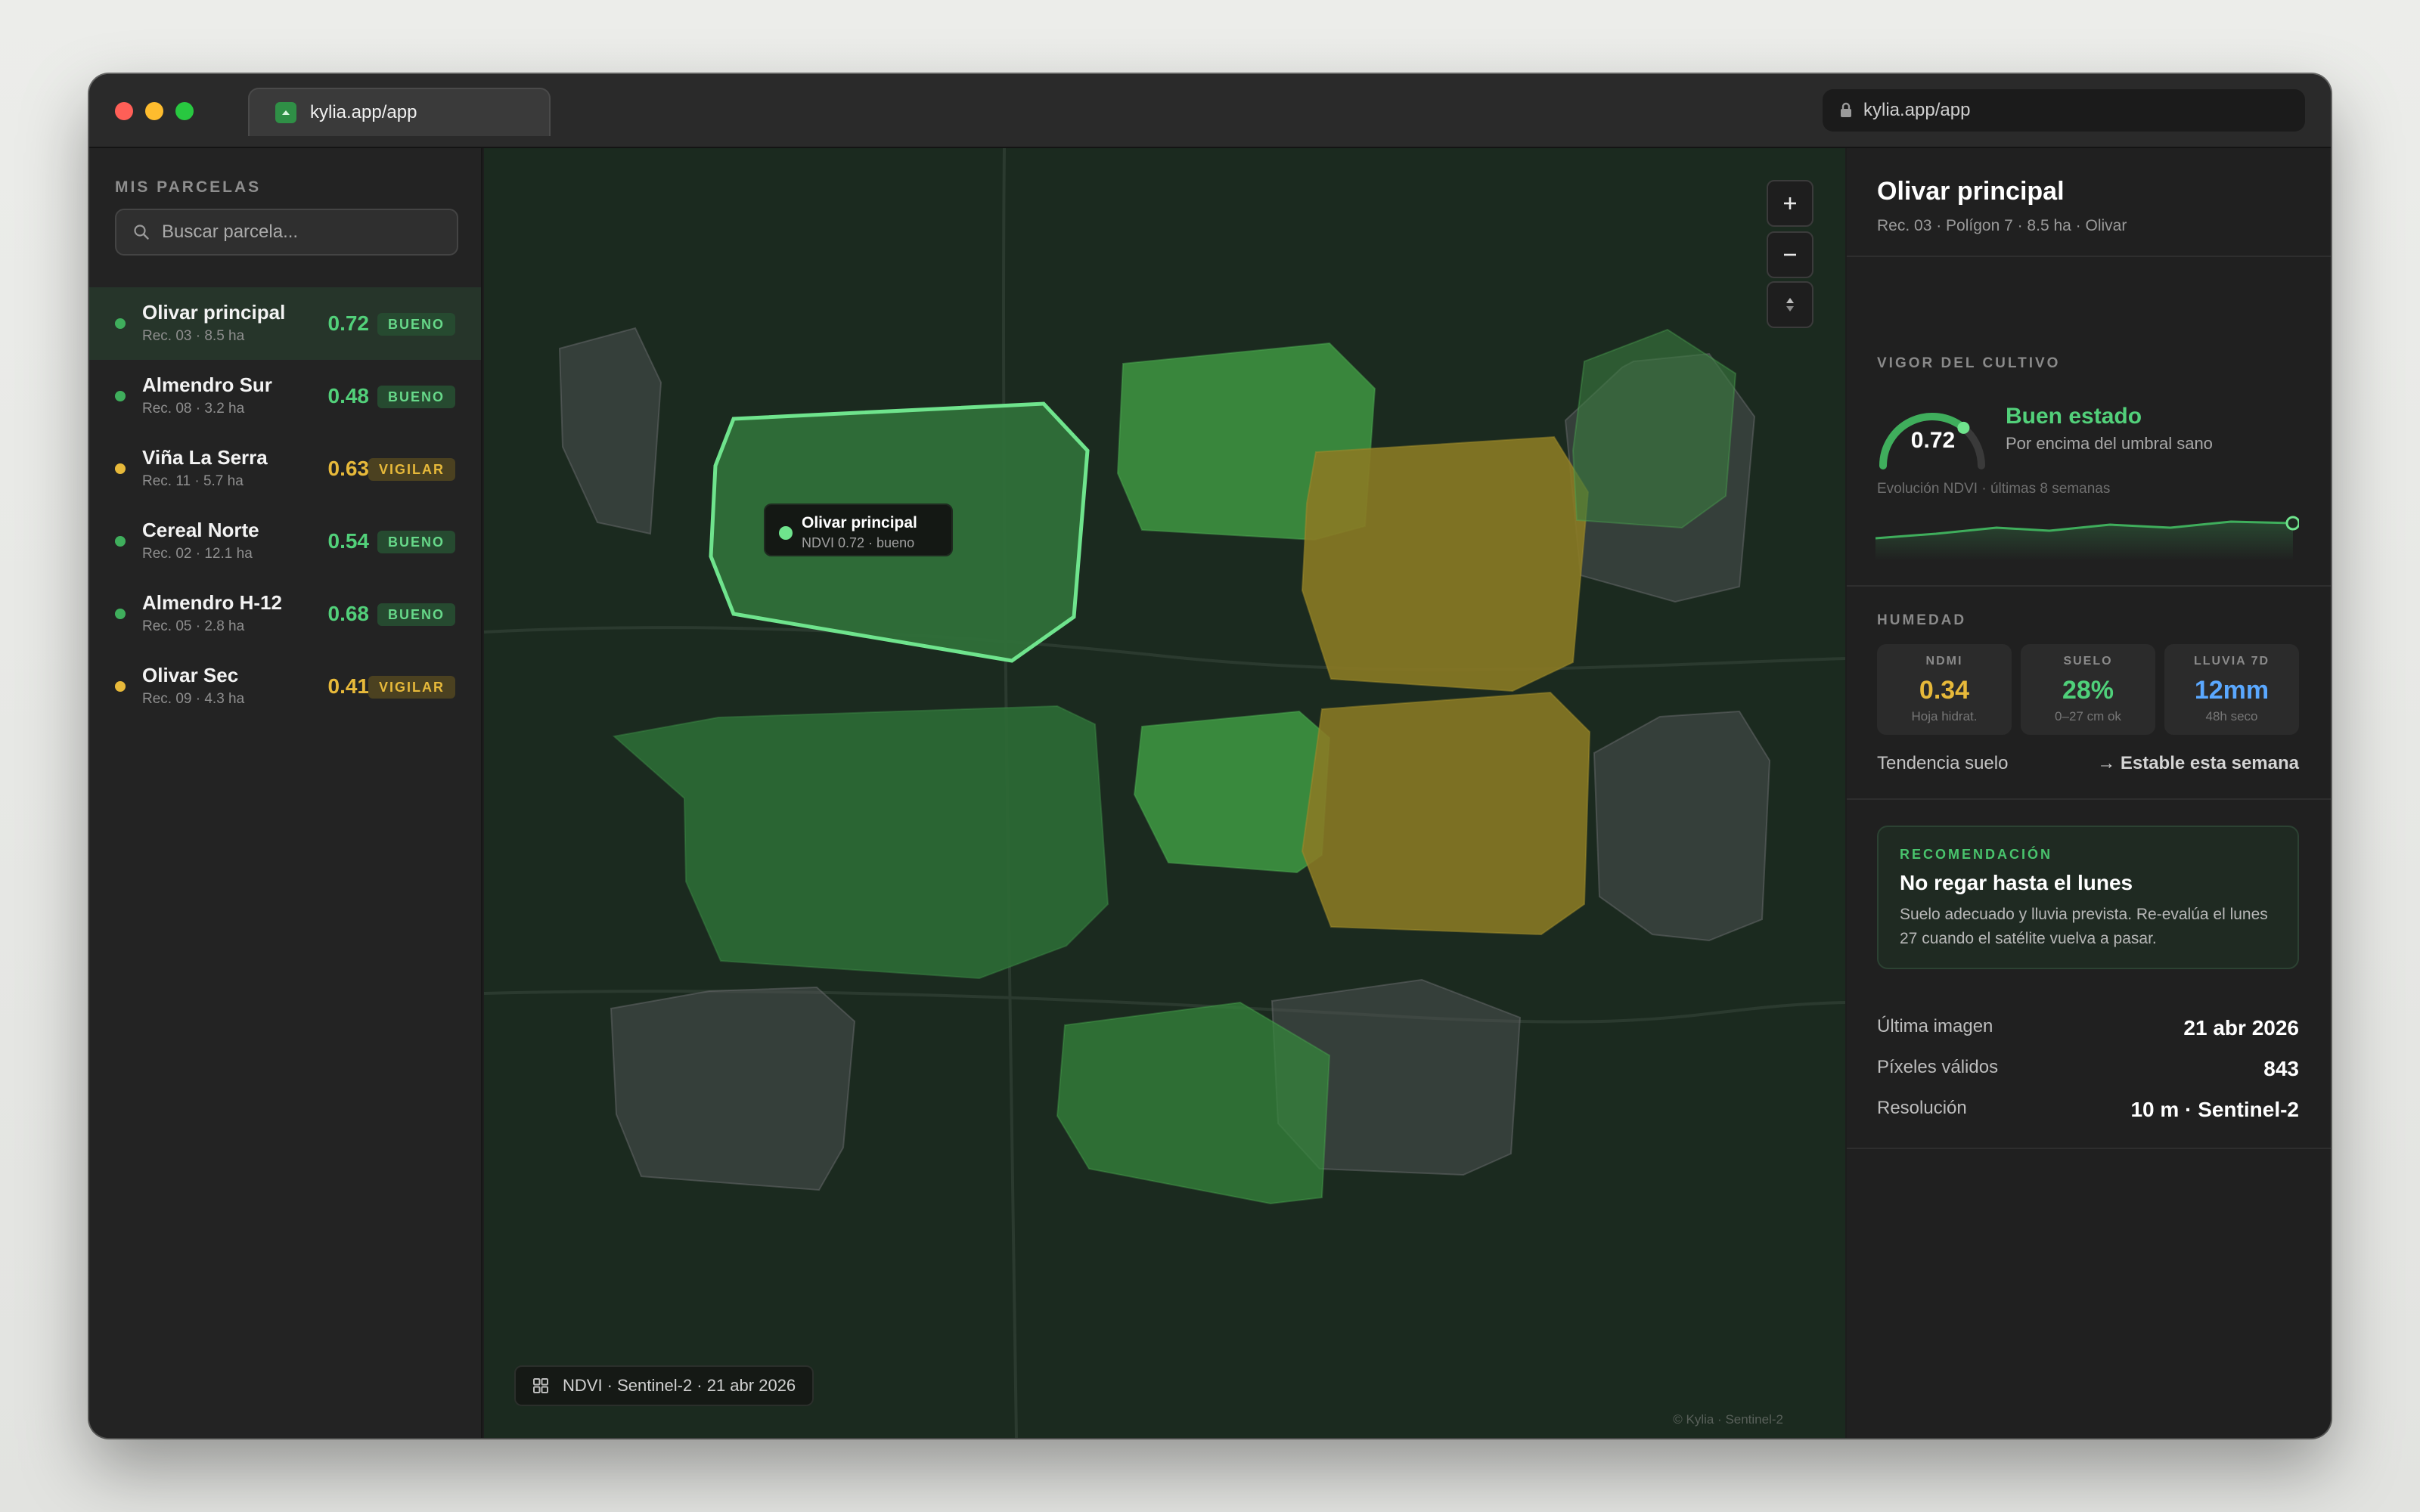 This screenshot has width=2420, height=1512. What do you see at coordinates (2292, 523) in the screenshot?
I see `sparkline-endpoint` at bounding box center [2292, 523].